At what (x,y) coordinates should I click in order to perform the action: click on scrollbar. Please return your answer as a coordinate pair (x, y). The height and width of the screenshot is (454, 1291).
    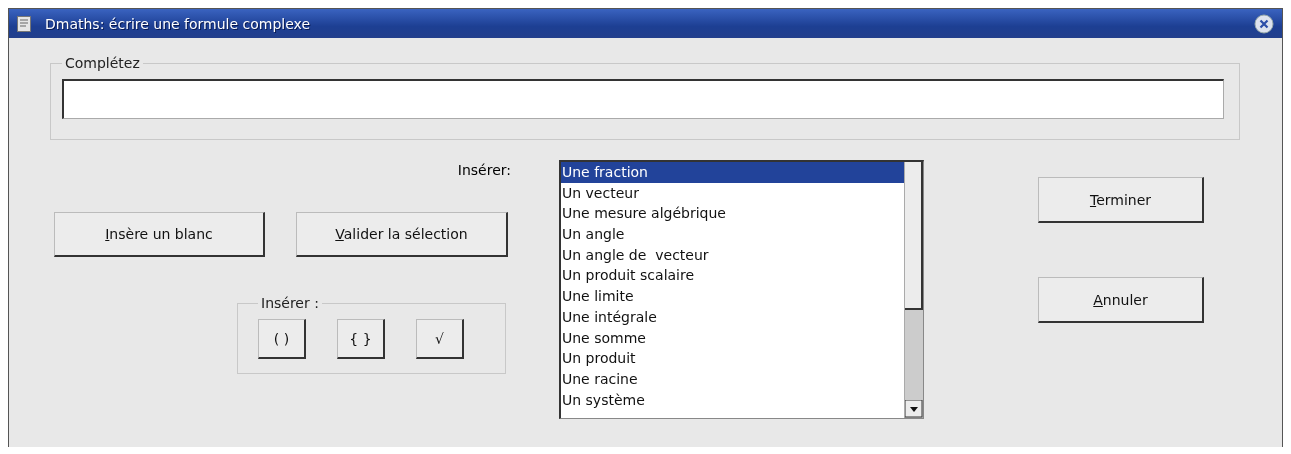
    Looking at the image, I should click on (913, 290).